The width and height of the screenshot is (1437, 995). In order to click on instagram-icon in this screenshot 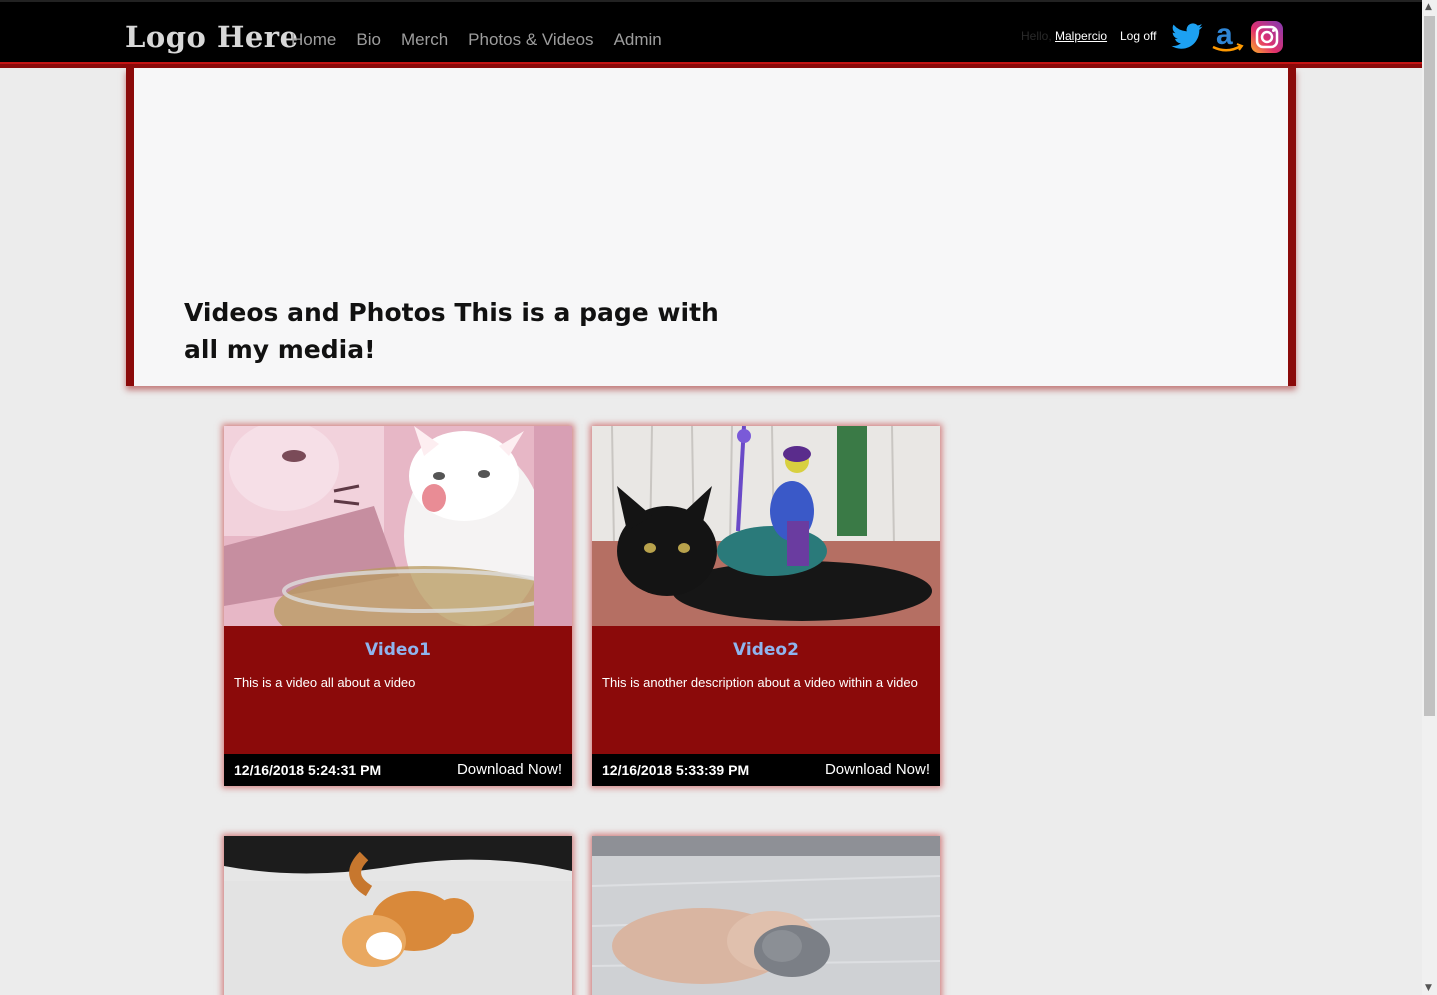, I will do `click(1267, 37)`.